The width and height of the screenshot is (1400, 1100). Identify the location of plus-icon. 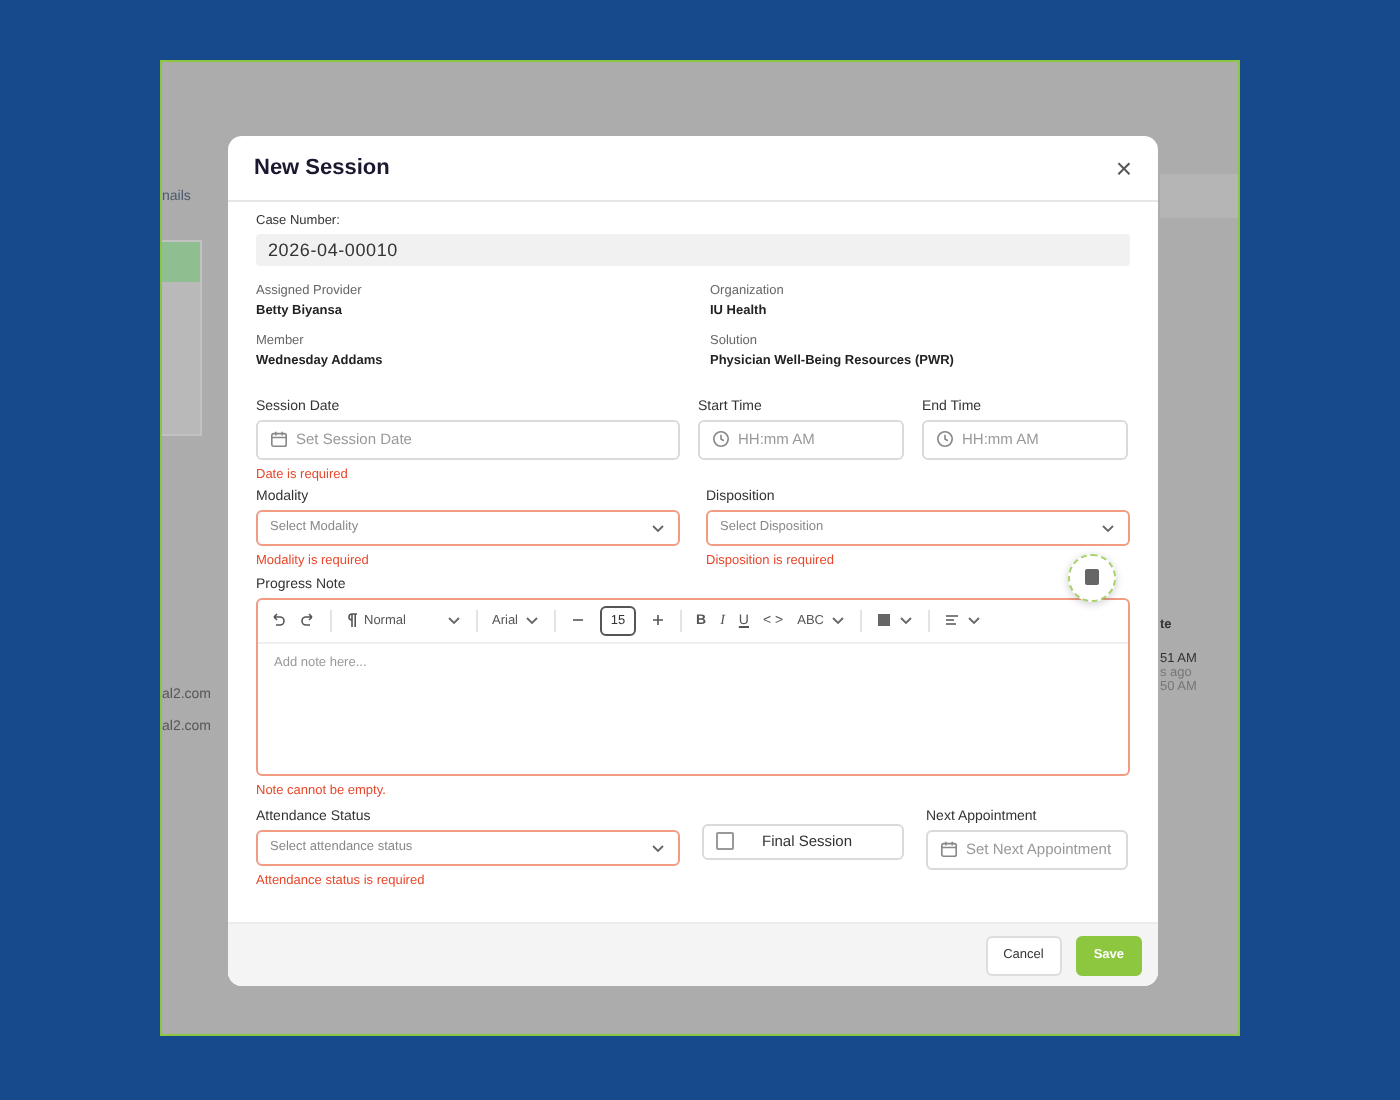
(658, 620).